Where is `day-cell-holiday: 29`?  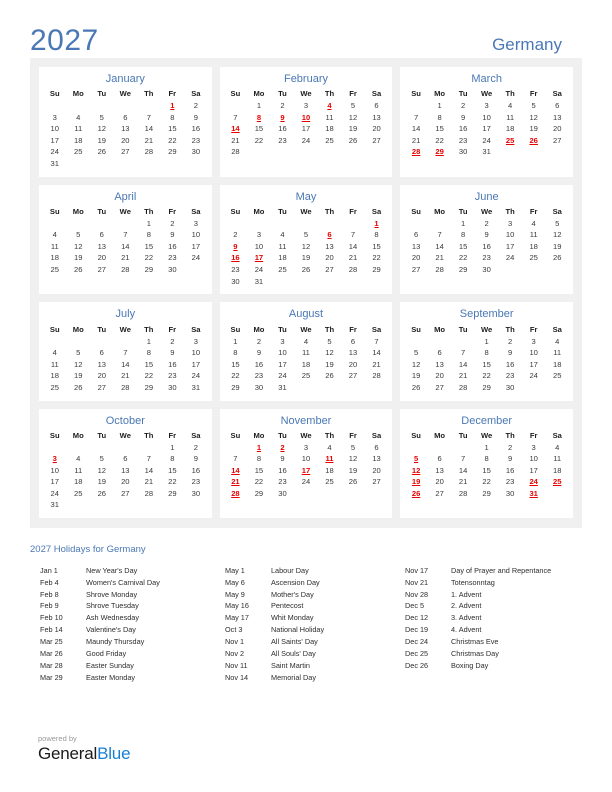
day-cell-holiday: 29 is located at coordinates (440, 153).